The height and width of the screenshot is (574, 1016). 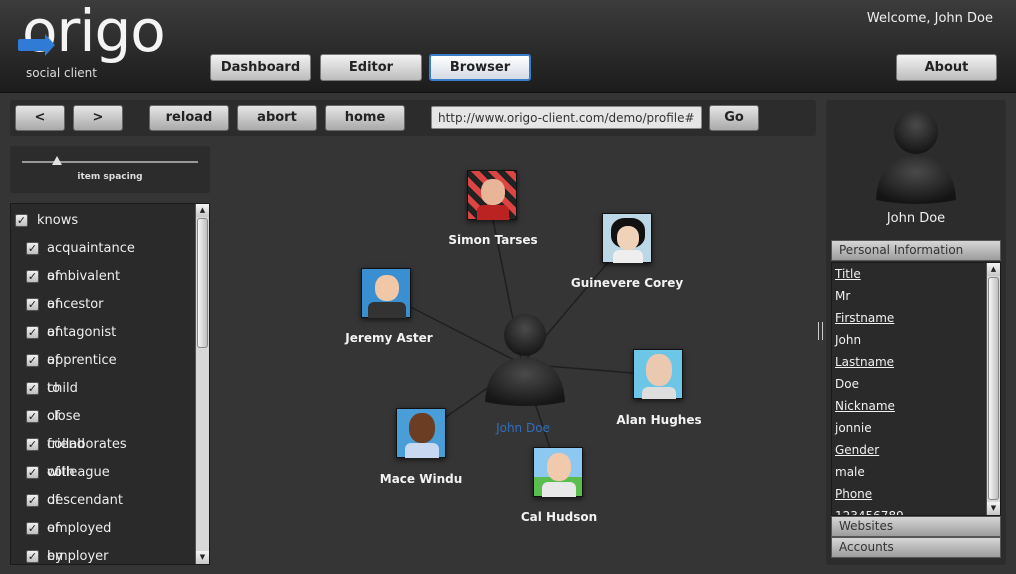 I want to click on tab-dashboard: Dashboard, so click(x=260, y=67).